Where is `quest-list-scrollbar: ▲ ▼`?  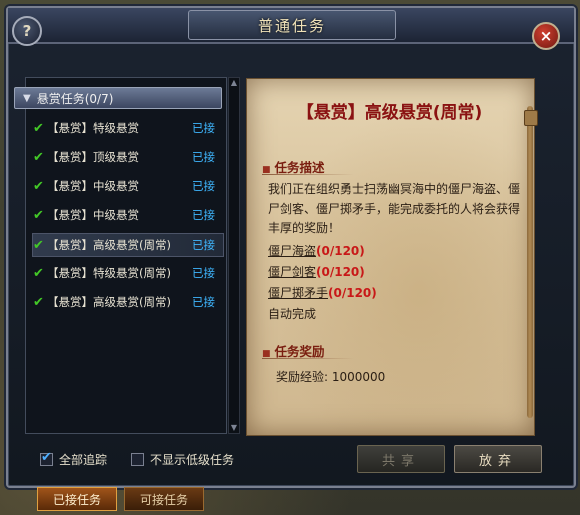 quest-list-scrollbar: ▲ ▼ is located at coordinates (234, 255).